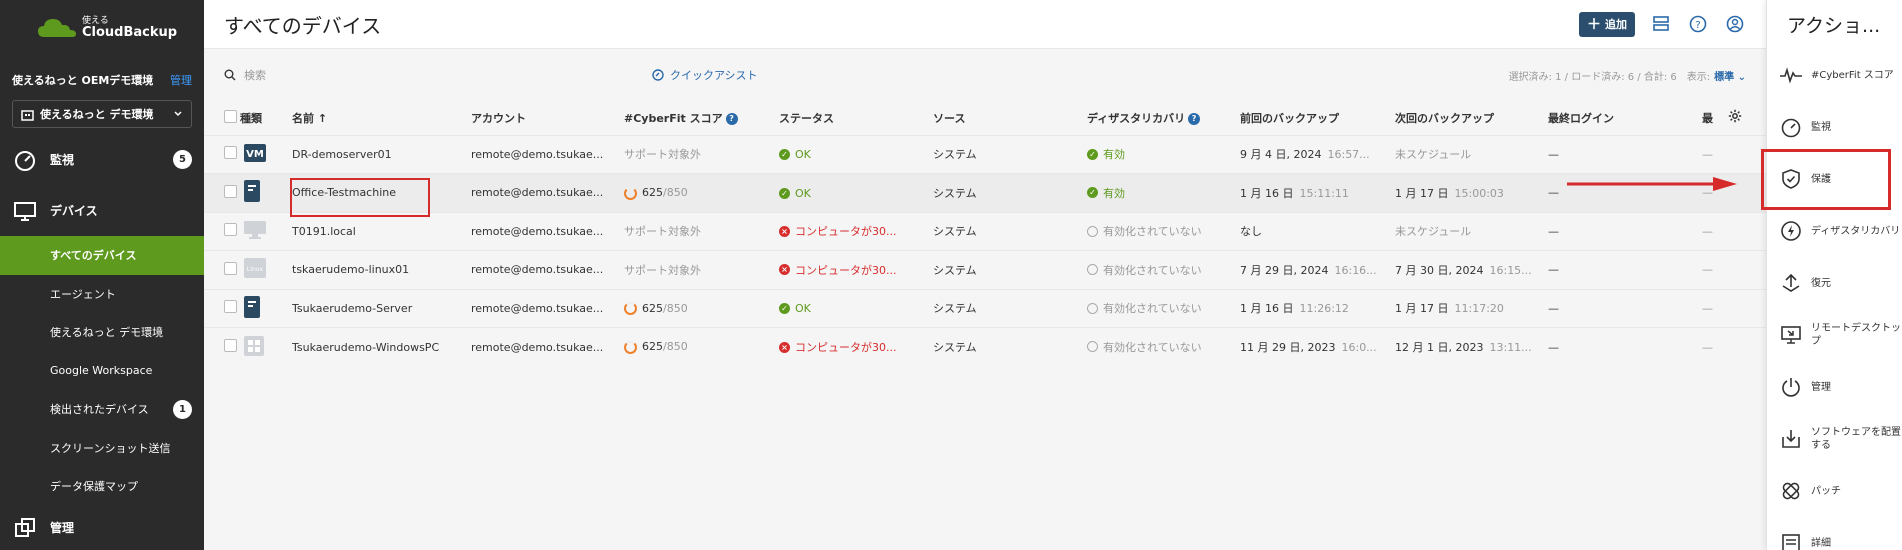 The height and width of the screenshot is (550, 1902). Describe the element at coordinates (181, 80) in the screenshot. I see `tenant-manage-link: 管理` at that location.